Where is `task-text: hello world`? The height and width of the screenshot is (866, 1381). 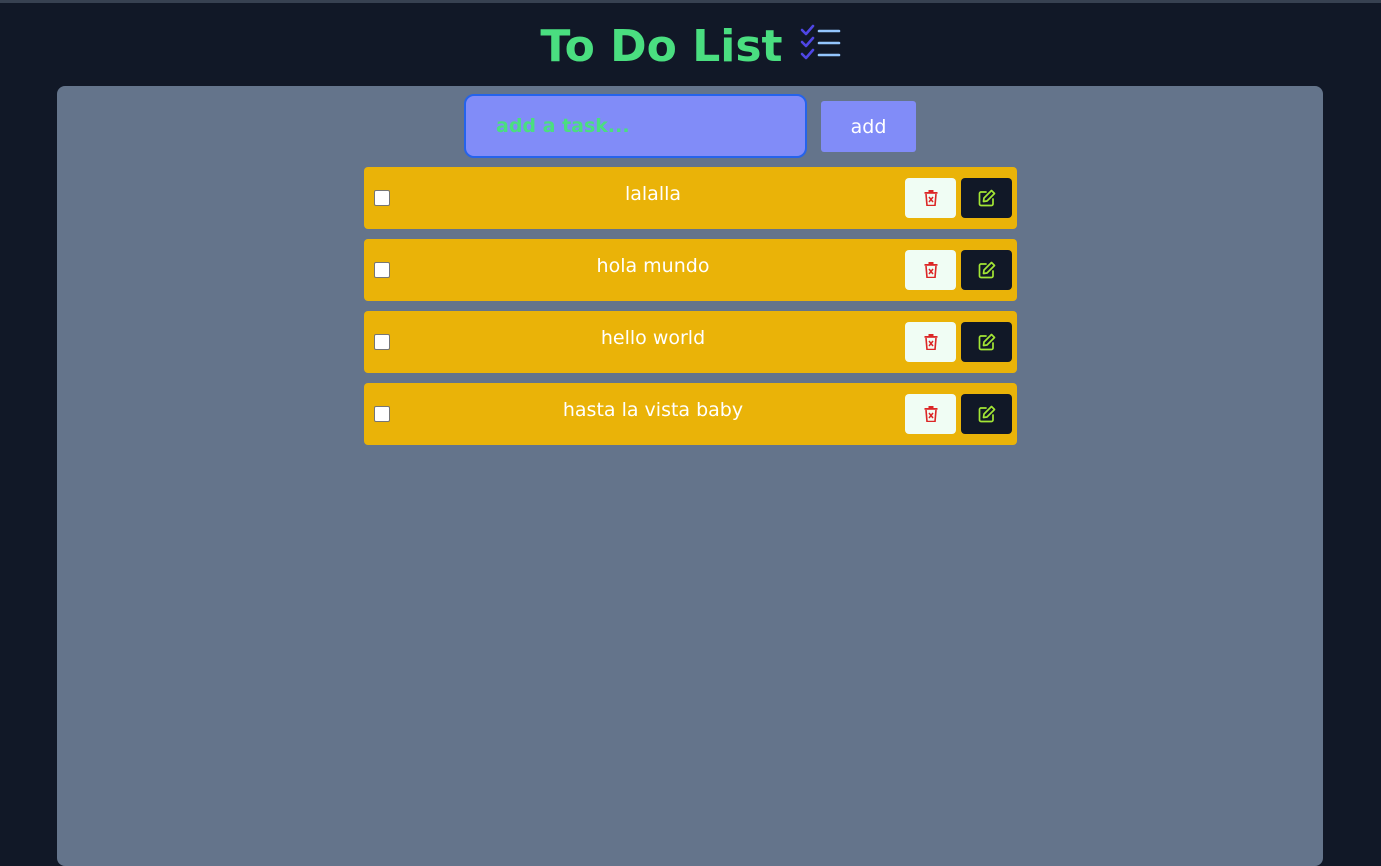
task-text: hello world is located at coordinates (653, 338).